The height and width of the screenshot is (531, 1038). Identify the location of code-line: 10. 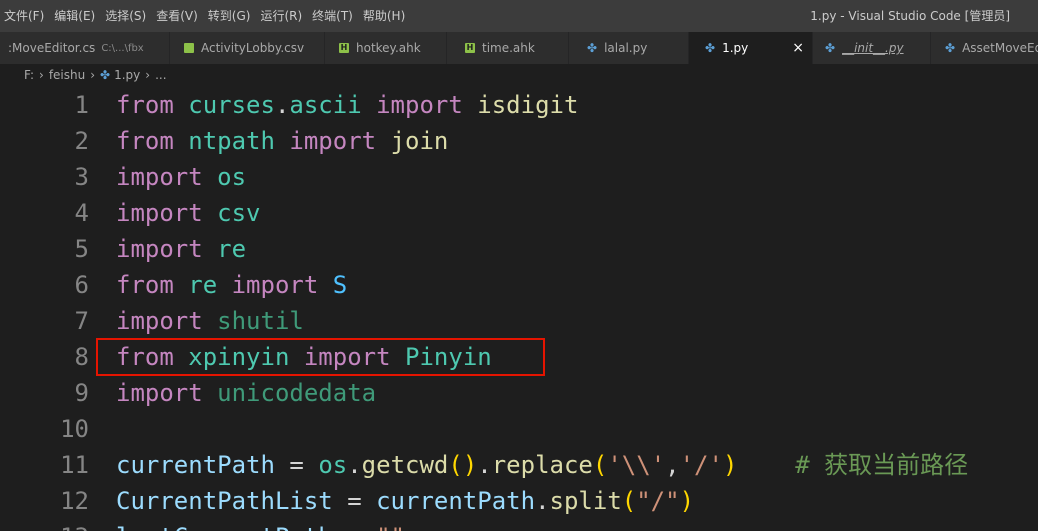
(519, 429).